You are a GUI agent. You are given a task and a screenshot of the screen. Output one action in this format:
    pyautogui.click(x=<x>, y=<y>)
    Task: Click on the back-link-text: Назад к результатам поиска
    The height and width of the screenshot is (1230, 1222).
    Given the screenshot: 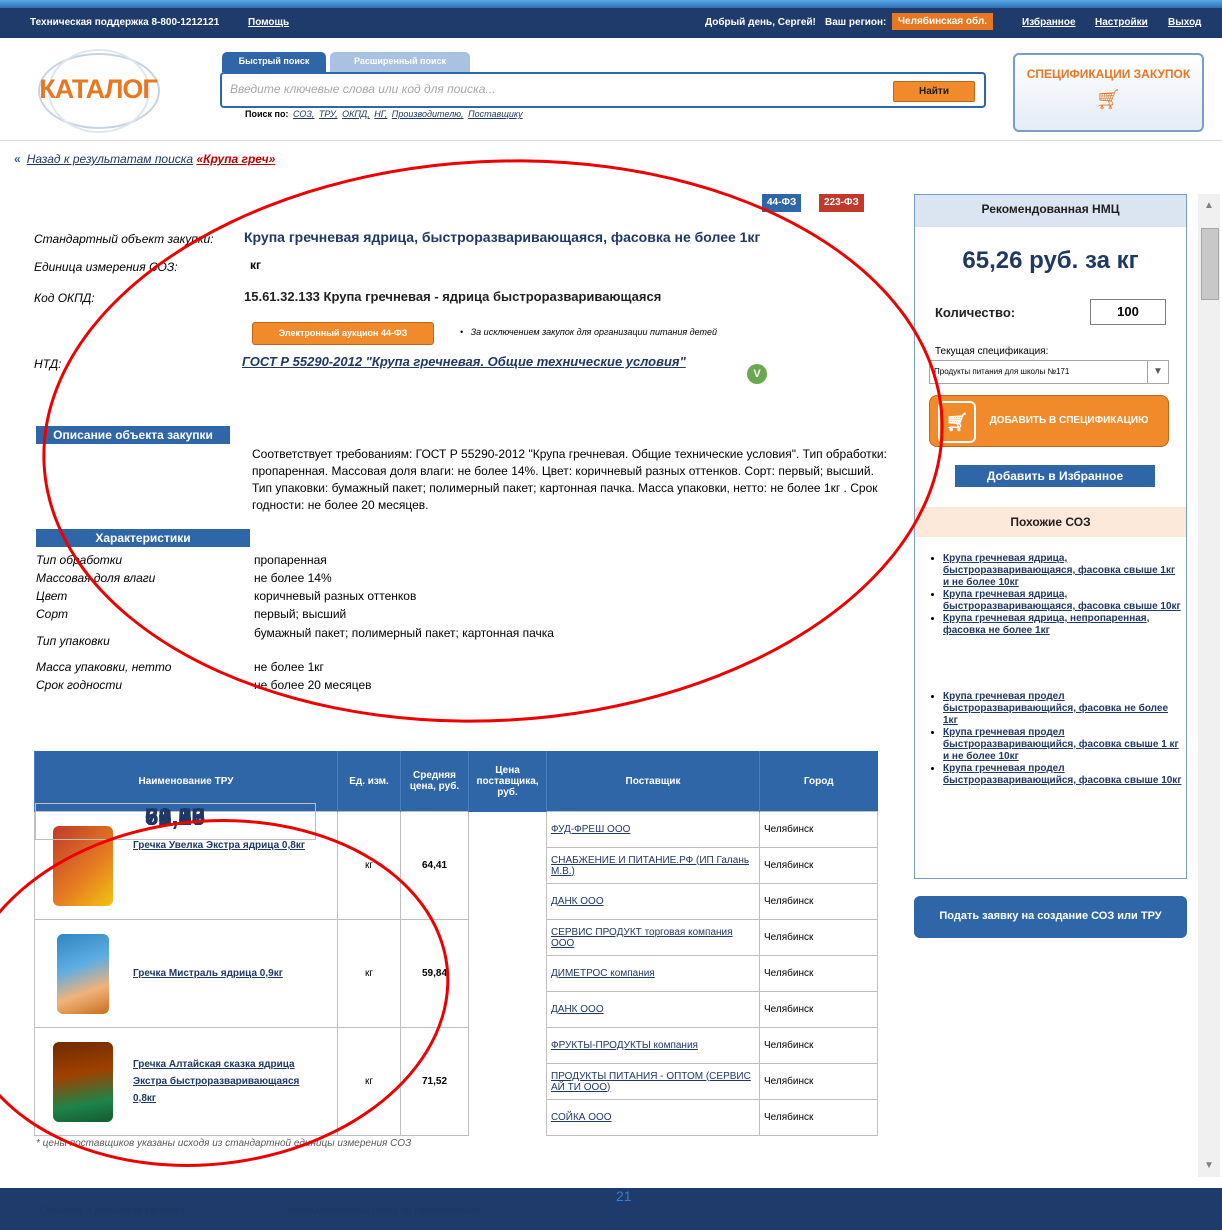 What is the action you would take?
    pyautogui.click(x=110, y=159)
    